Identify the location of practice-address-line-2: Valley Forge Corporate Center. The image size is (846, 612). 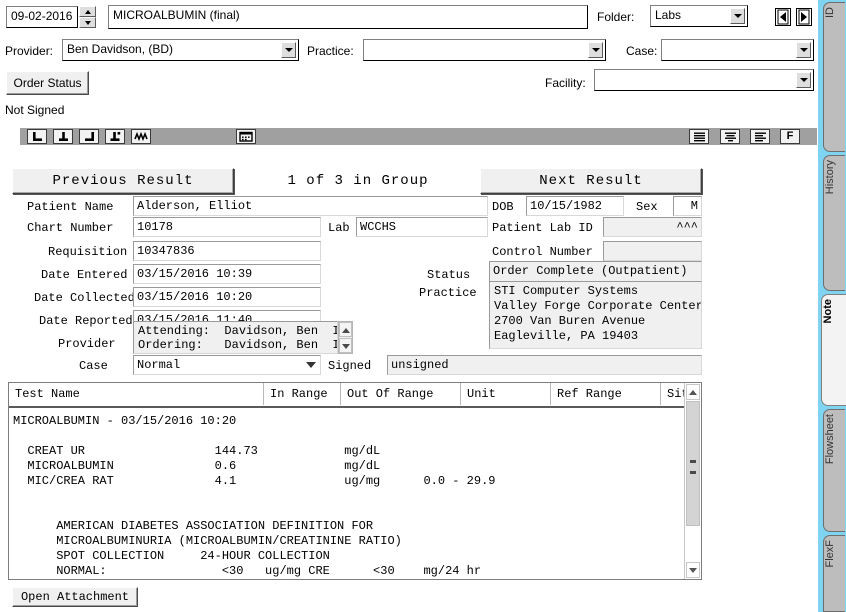
(598, 306).